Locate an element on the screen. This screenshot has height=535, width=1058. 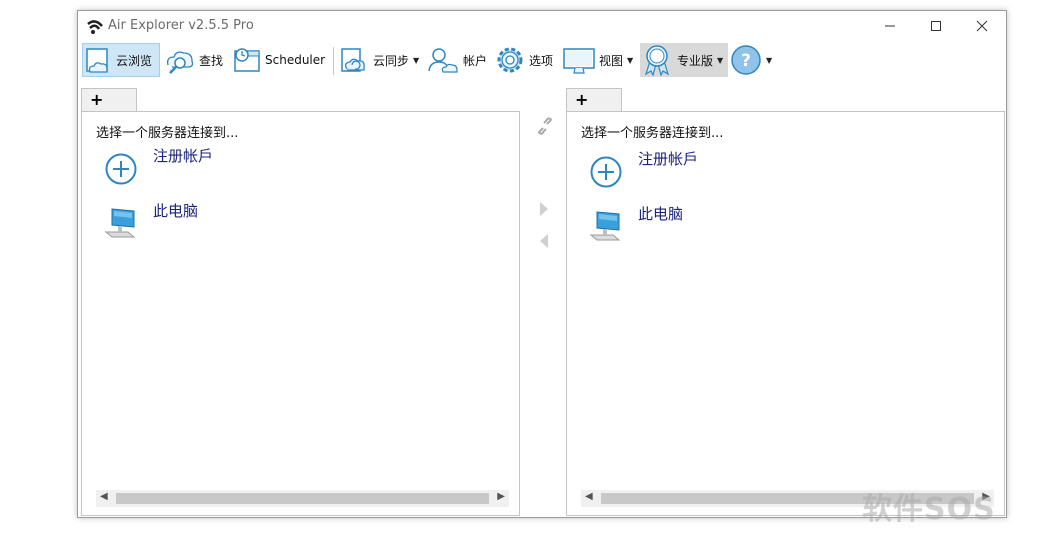
app-logo-icon is located at coordinates (95, 27).